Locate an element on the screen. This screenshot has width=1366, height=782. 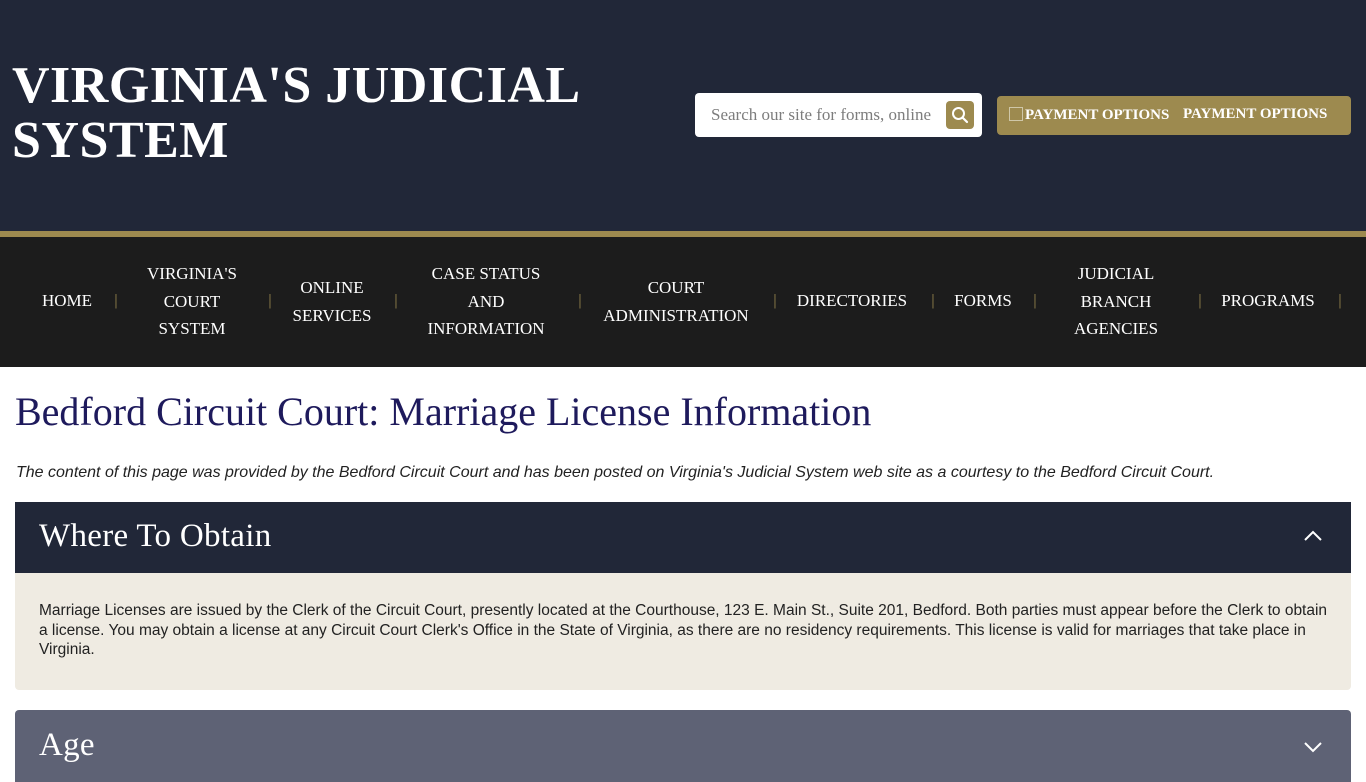
nav-item-court-administration: COURT ADMINISTRATION is located at coordinates (675, 301).